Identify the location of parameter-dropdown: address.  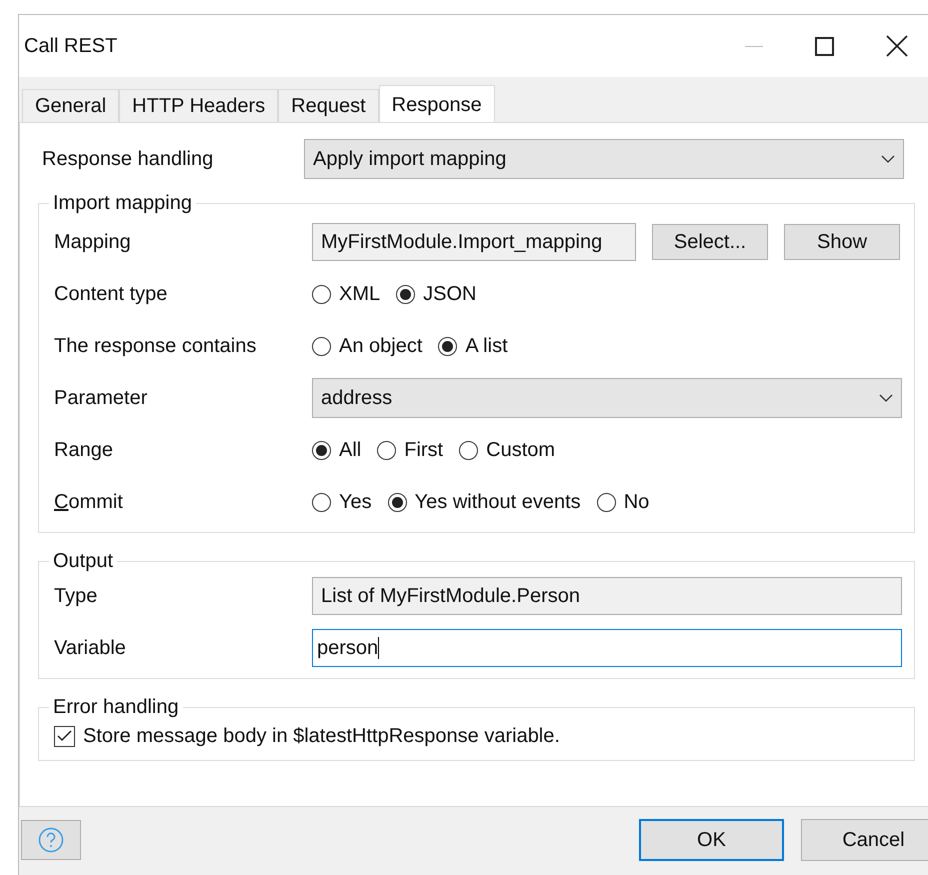
(607, 398).